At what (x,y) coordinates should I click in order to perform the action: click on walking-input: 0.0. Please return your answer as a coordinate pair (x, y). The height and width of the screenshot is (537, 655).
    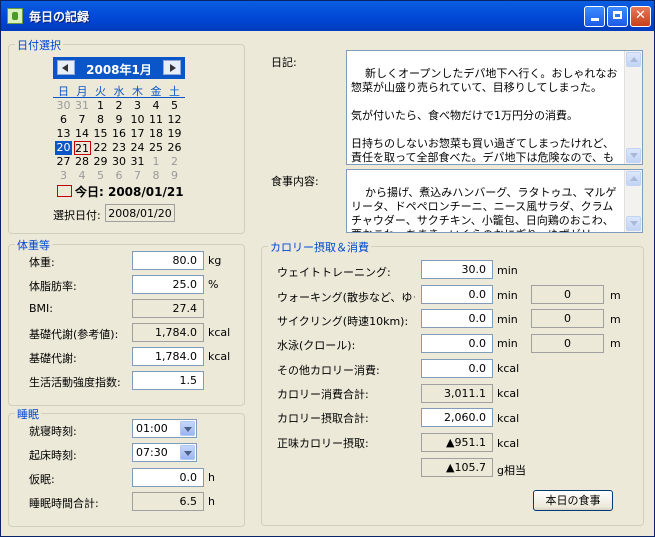
    Looking at the image, I should click on (457, 294).